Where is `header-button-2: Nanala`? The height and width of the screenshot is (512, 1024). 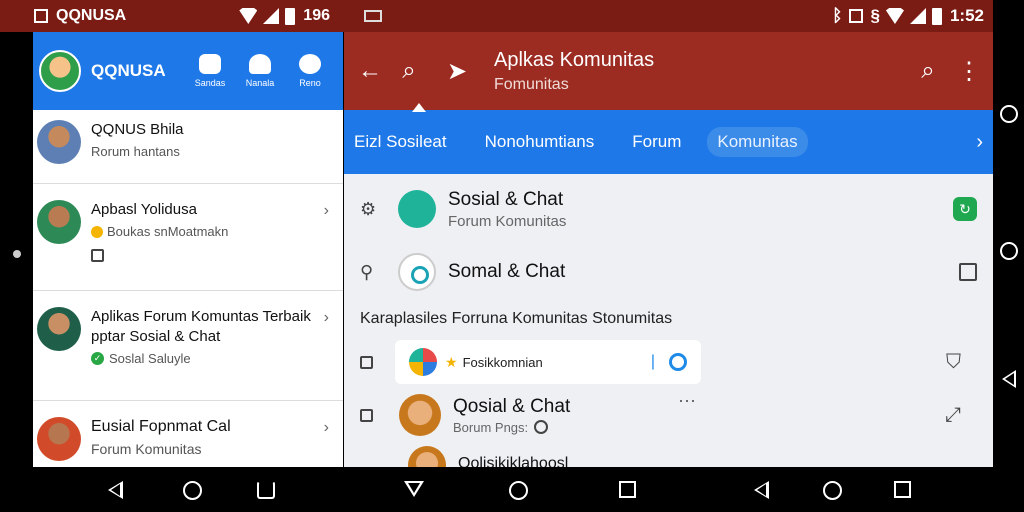
header-button-2: Nanala is located at coordinates (260, 71).